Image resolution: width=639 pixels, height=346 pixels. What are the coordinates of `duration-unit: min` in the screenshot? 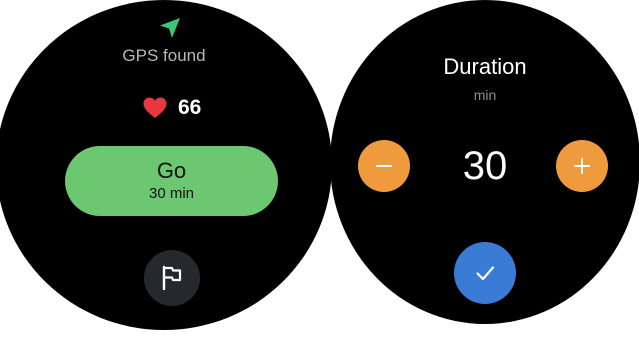 It's located at (485, 95).